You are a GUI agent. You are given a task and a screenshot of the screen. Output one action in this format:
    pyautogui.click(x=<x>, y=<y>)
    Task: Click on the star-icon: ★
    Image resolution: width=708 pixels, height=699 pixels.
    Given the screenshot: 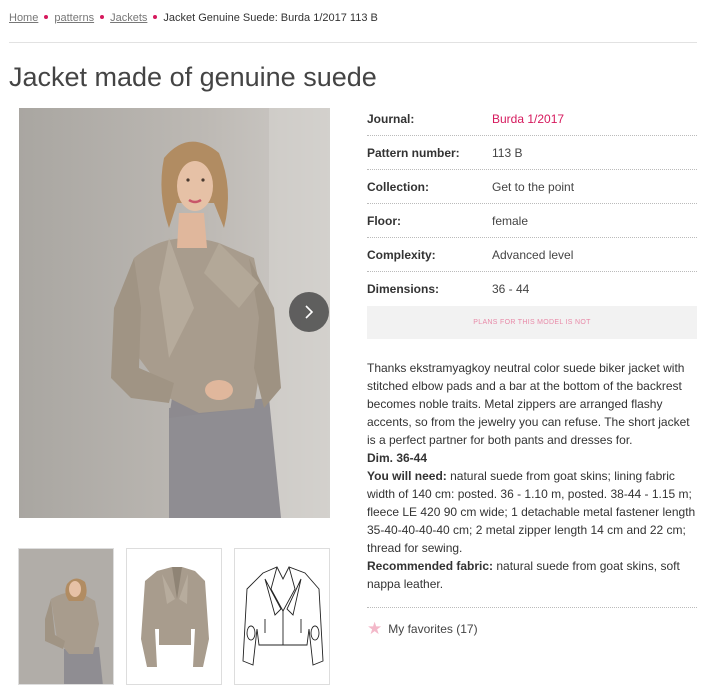 What is the action you would take?
    pyautogui.click(x=375, y=628)
    